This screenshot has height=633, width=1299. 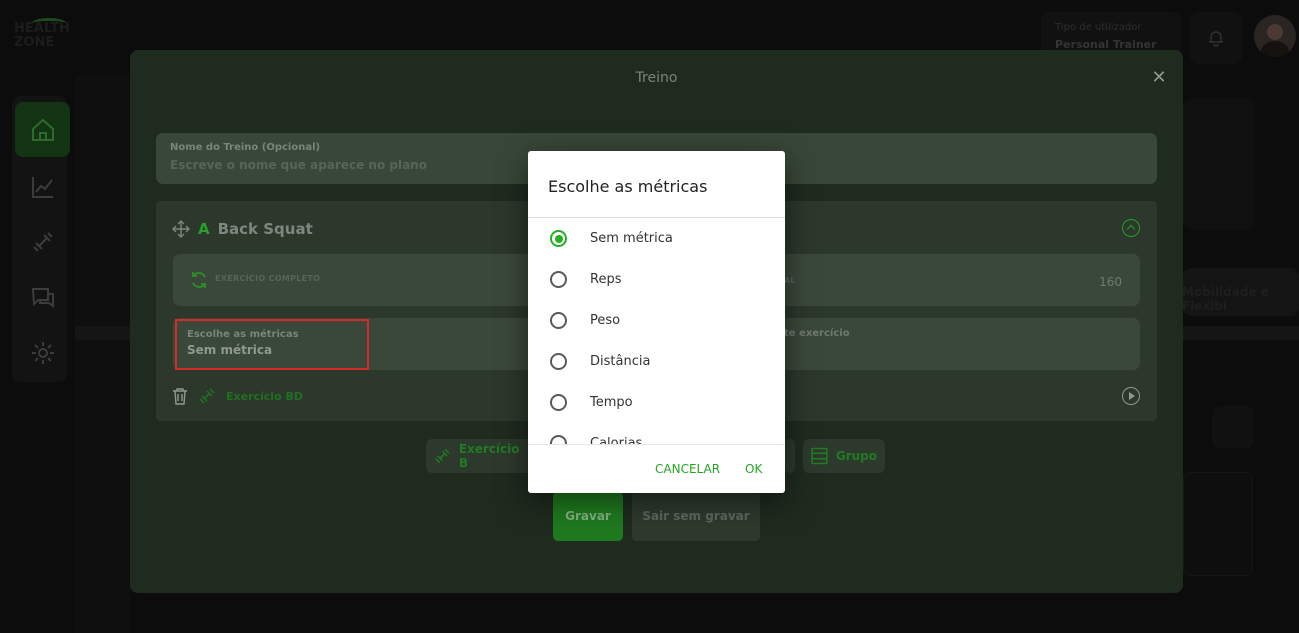 What do you see at coordinates (1233, 427) in the screenshot?
I see `background-arrow-button` at bounding box center [1233, 427].